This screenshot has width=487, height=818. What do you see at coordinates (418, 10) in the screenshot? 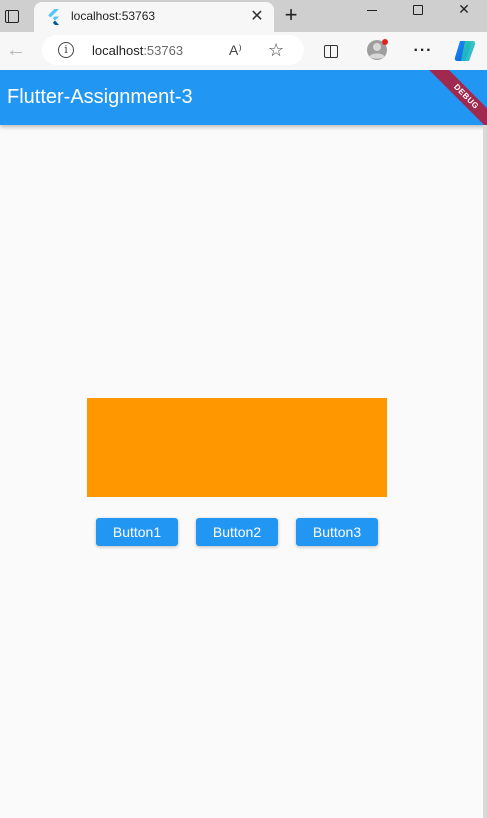
I see `maximize-icon` at bounding box center [418, 10].